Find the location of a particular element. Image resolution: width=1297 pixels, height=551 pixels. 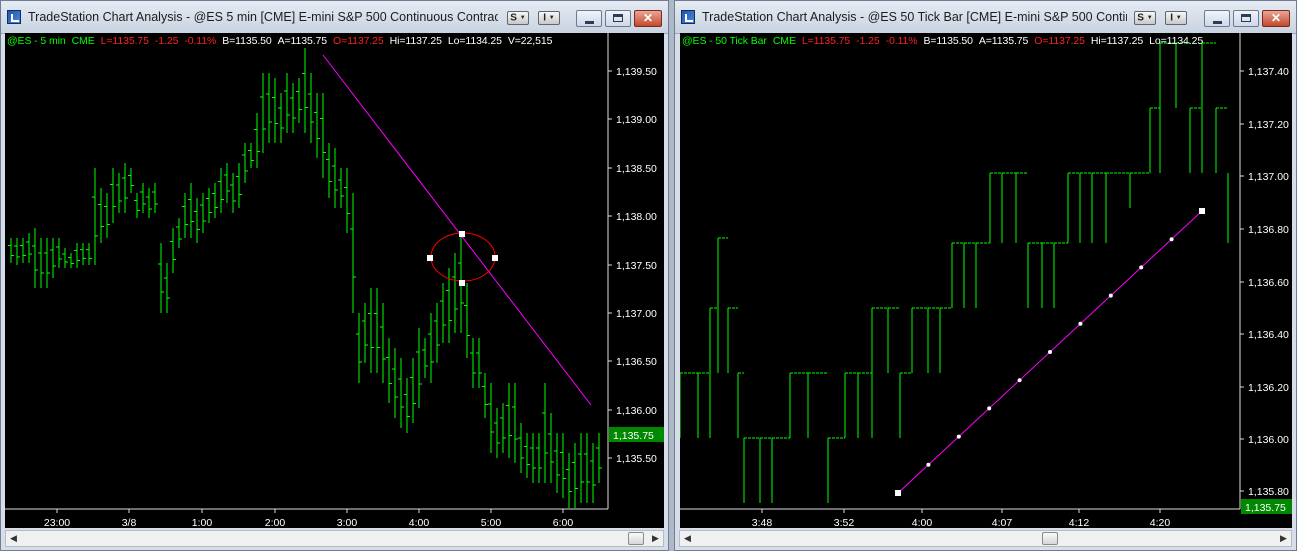

ellipse-drawing is located at coordinates (463, 257).